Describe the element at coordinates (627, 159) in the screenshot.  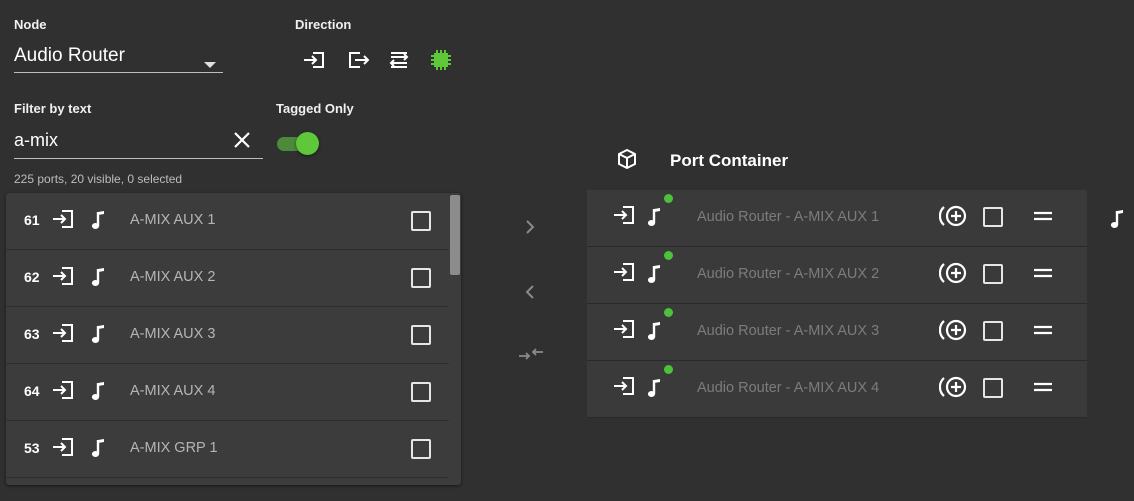
I see `cube-icon` at that location.